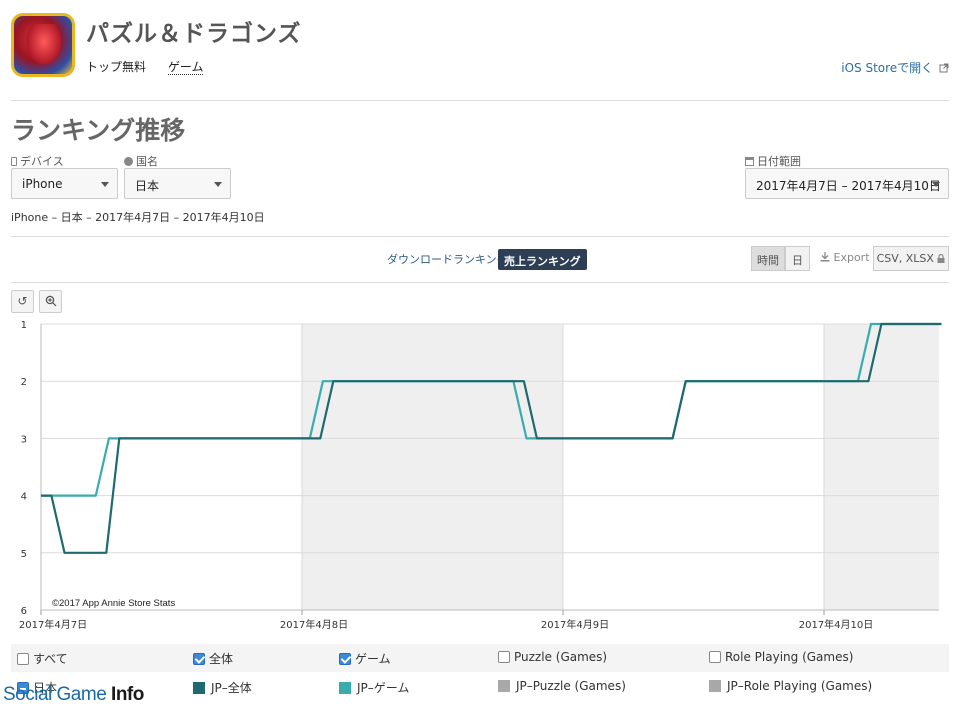 This screenshot has height=709, width=961. Describe the element at coordinates (185, 67) in the screenshot. I see `app-genre-link: ゲーム` at that location.